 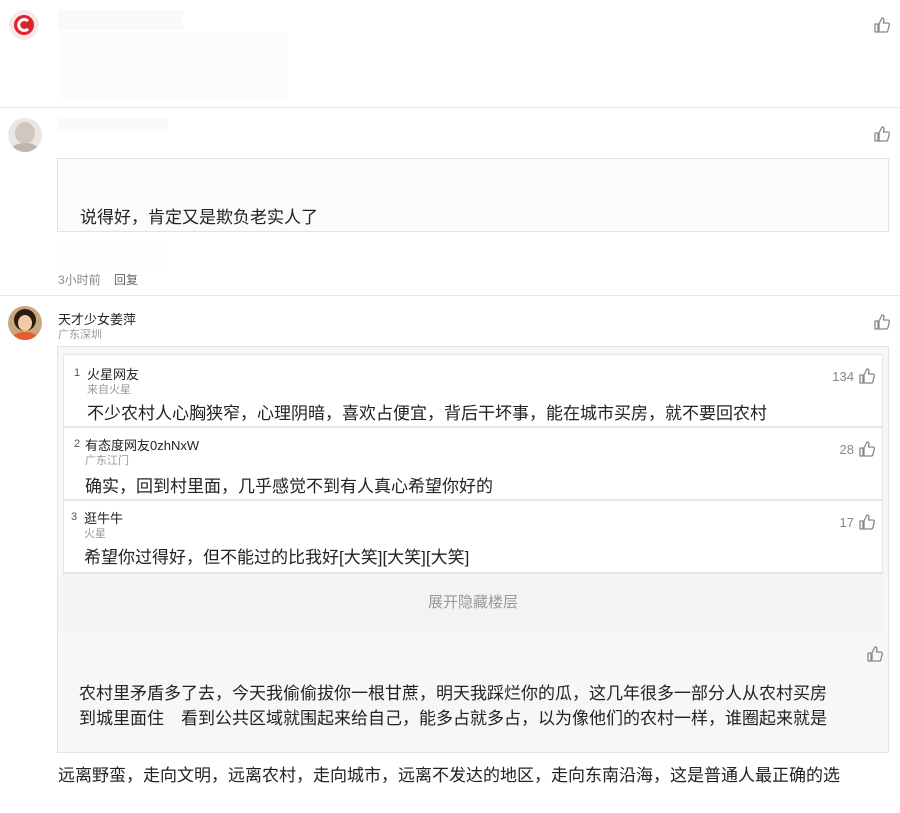 I want to click on expand-label: 展开隐藏楼层, so click(x=472, y=602).